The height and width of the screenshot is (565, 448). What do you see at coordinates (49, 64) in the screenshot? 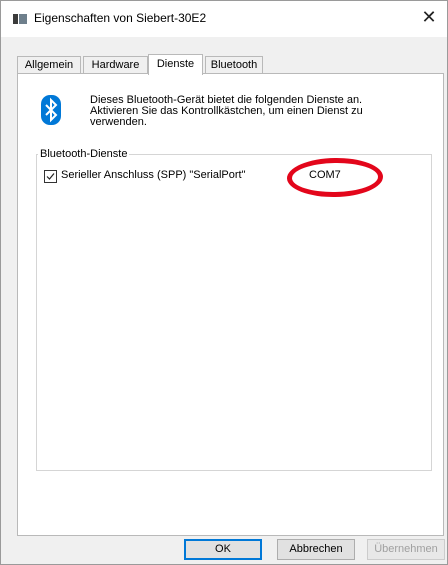
I see `tab-allgemein: Allgemein` at bounding box center [49, 64].